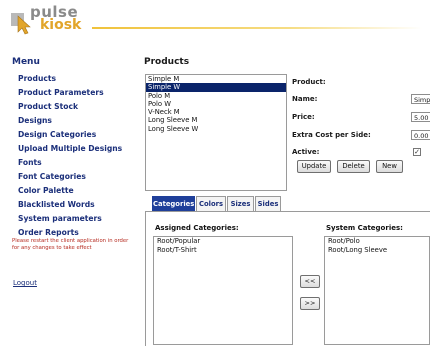 This screenshot has height=346, width=430. Describe the element at coordinates (420, 99) in the screenshot. I see `name-input: Simple W` at that location.